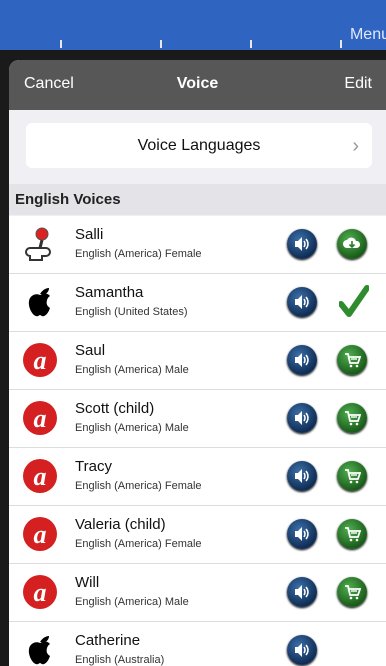 The width and height of the screenshot is (386, 666). Describe the element at coordinates (197, 535) in the screenshot. I see `voice-row: a Valeria (child) English (America) Female` at that location.